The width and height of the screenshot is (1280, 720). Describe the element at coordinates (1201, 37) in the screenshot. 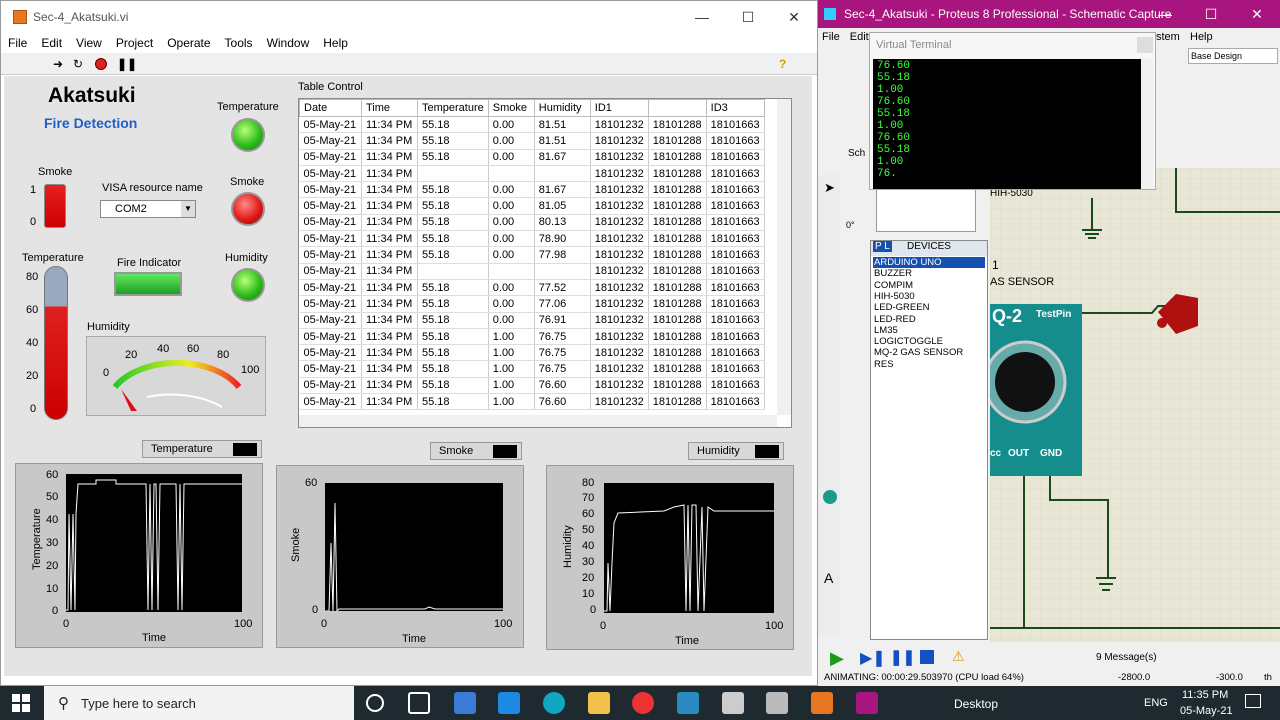

I see `pr-menu-help: Help` at that location.